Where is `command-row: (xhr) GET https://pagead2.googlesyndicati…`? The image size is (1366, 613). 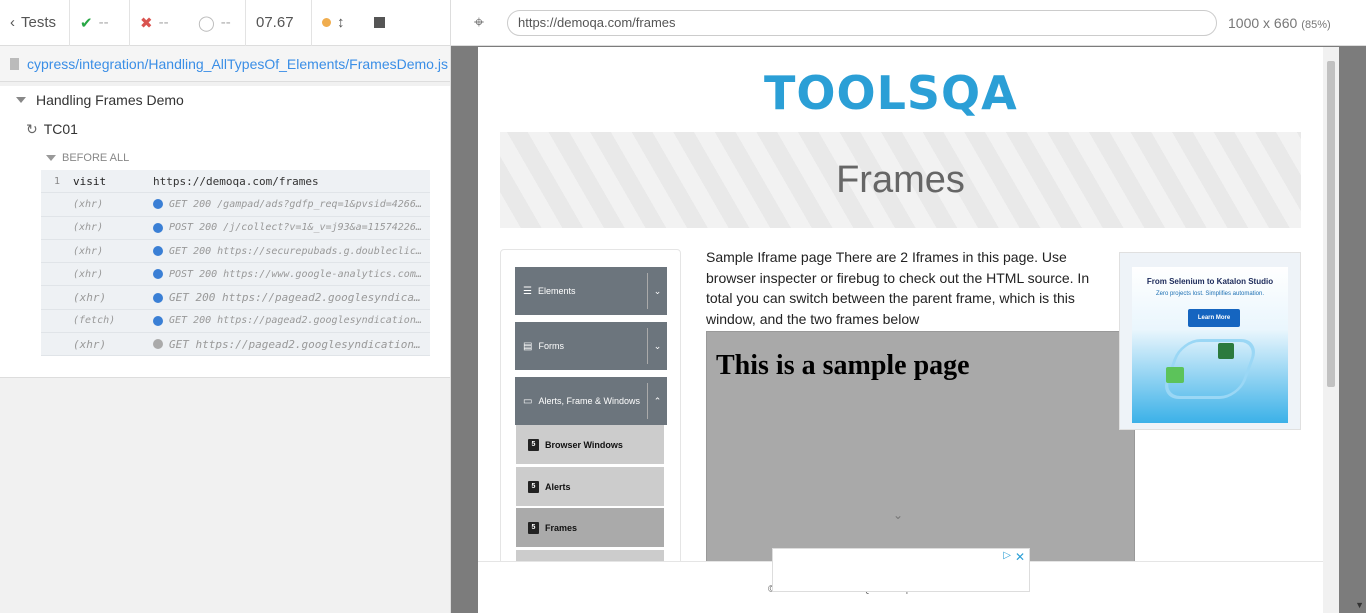 command-row: (xhr) GET https://pagead2.googlesyndicati… is located at coordinates (235, 345).